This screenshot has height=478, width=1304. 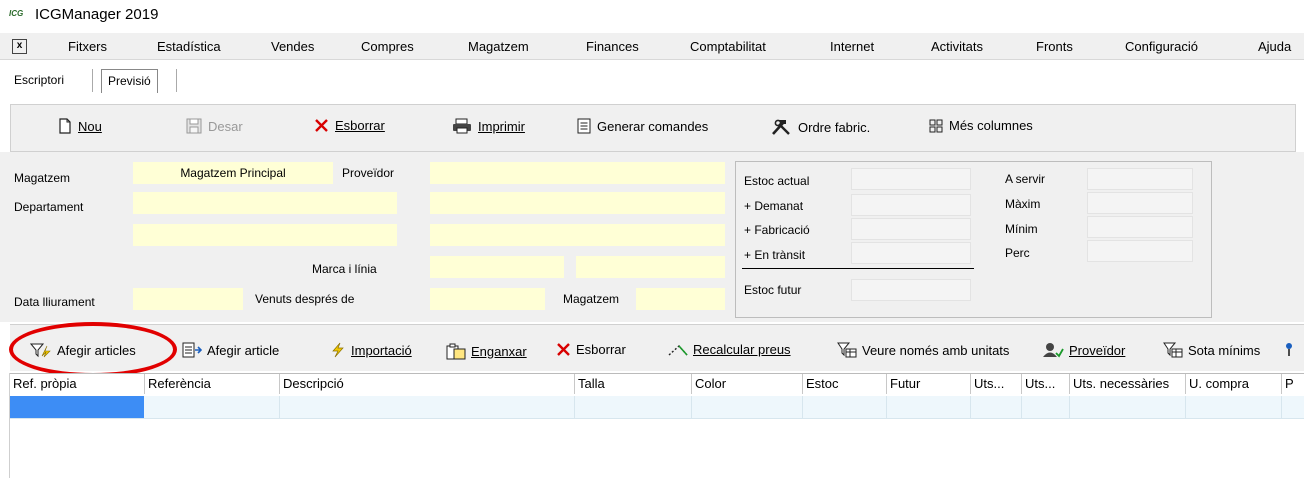 I want to click on supplier-field, so click(x=577, y=173).